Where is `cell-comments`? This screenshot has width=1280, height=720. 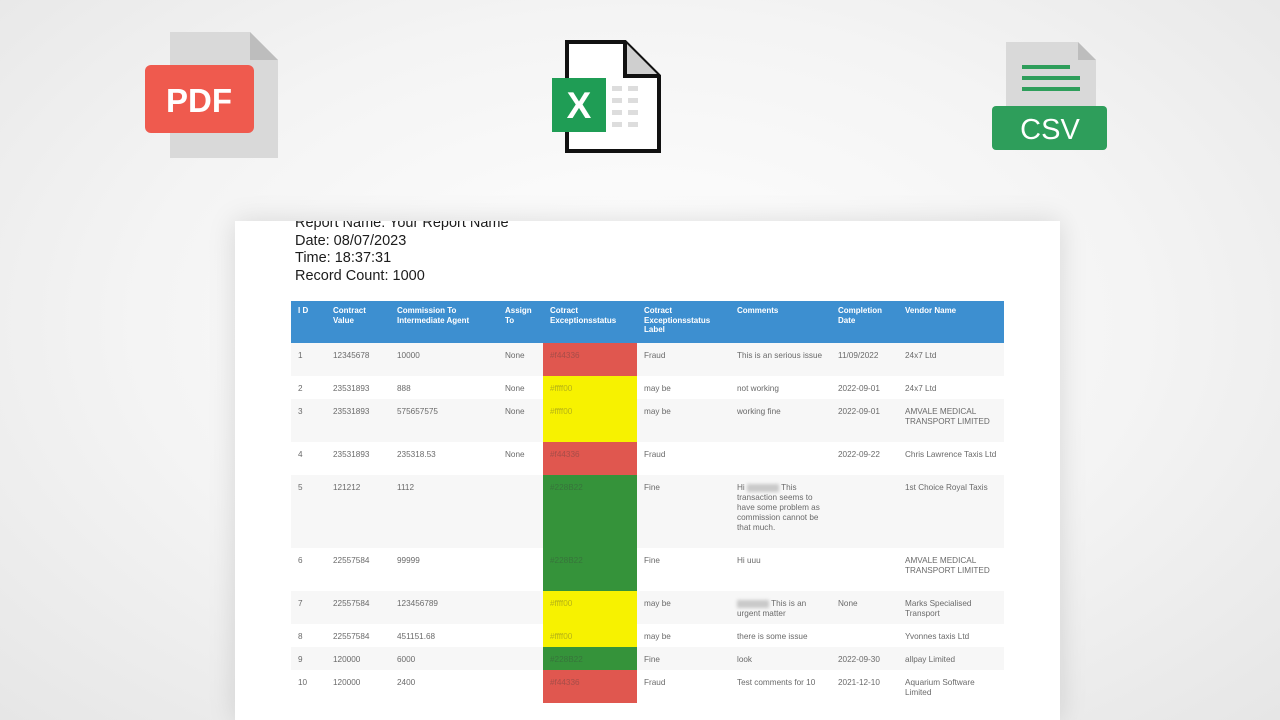
cell-comments is located at coordinates (780, 458).